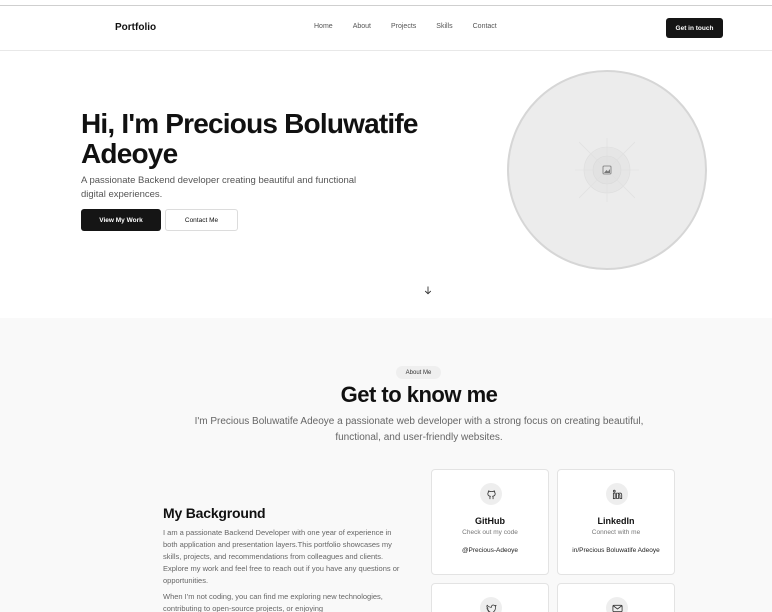 The width and height of the screenshot is (772, 612). I want to click on image-placeholder-icon, so click(607, 170).